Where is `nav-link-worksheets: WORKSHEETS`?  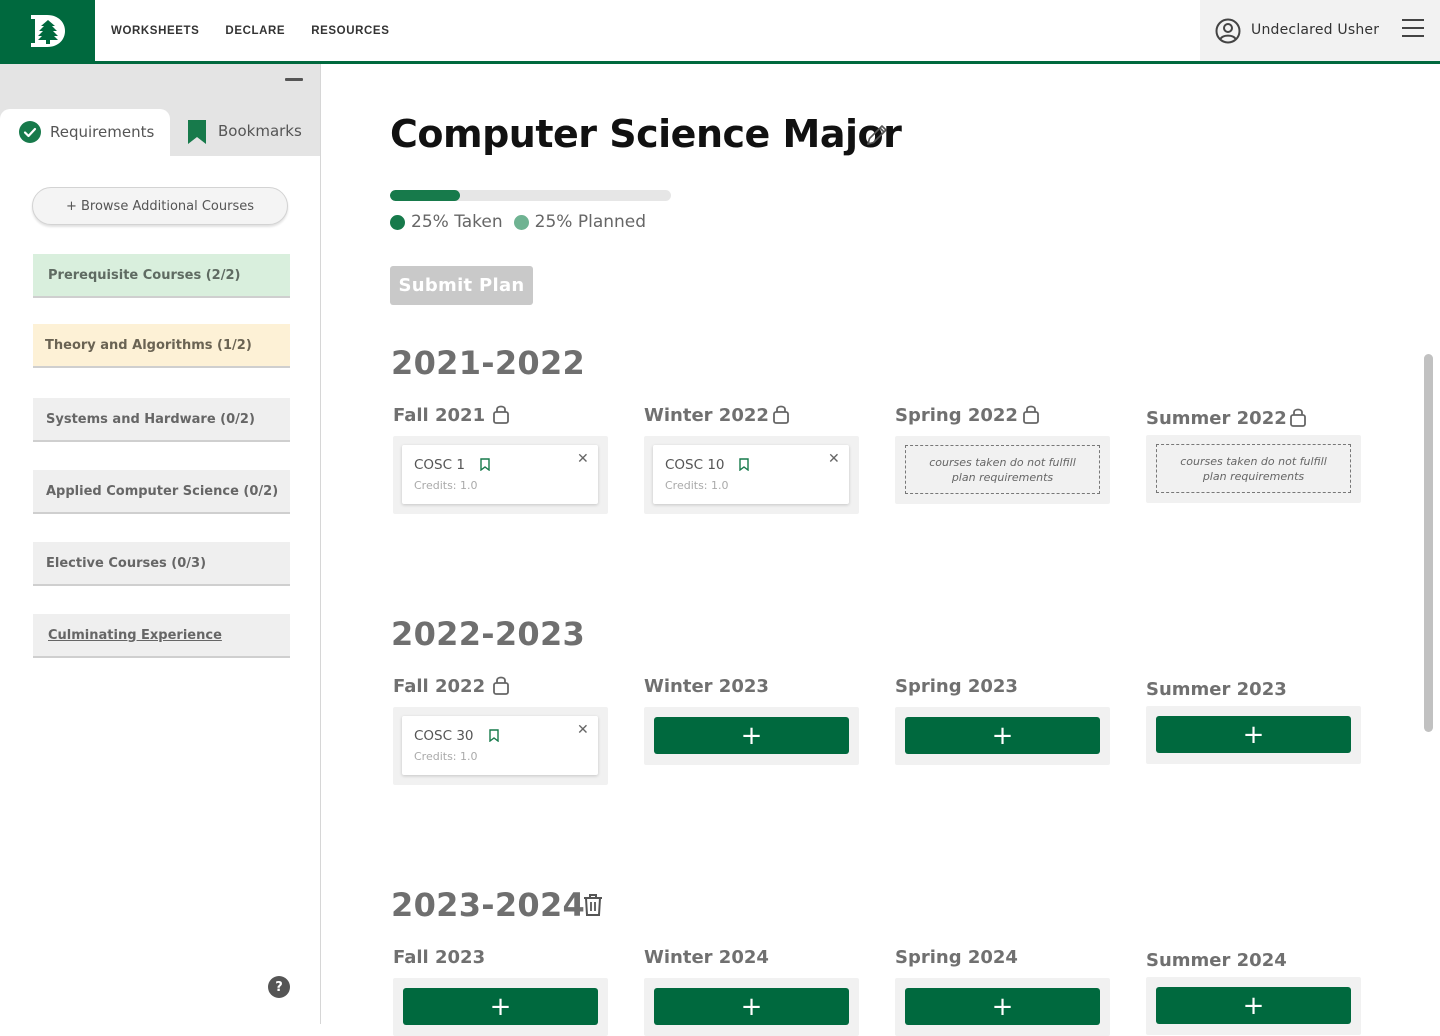 nav-link-worksheets: WORKSHEETS is located at coordinates (155, 31).